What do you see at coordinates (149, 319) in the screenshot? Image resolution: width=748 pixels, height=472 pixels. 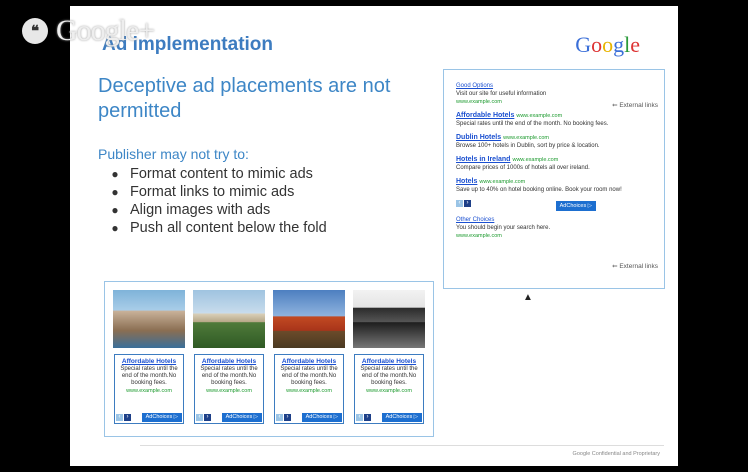 I see `coastal-cliffs-image` at bounding box center [149, 319].